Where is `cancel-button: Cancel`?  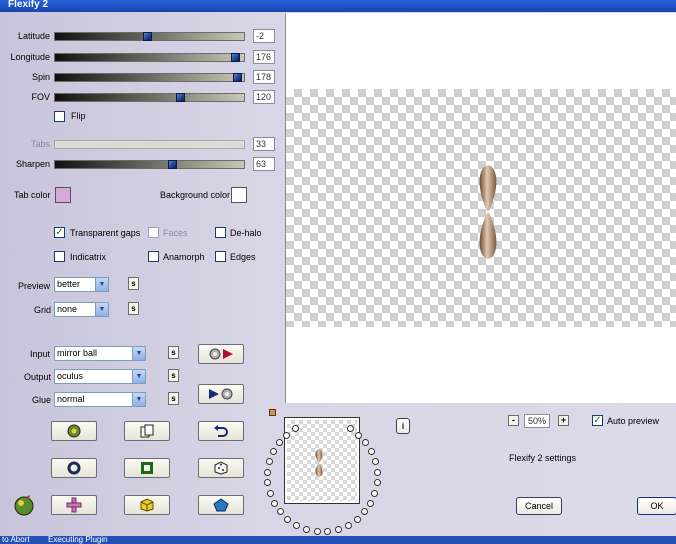
cancel-button: Cancel is located at coordinates (539, 506).